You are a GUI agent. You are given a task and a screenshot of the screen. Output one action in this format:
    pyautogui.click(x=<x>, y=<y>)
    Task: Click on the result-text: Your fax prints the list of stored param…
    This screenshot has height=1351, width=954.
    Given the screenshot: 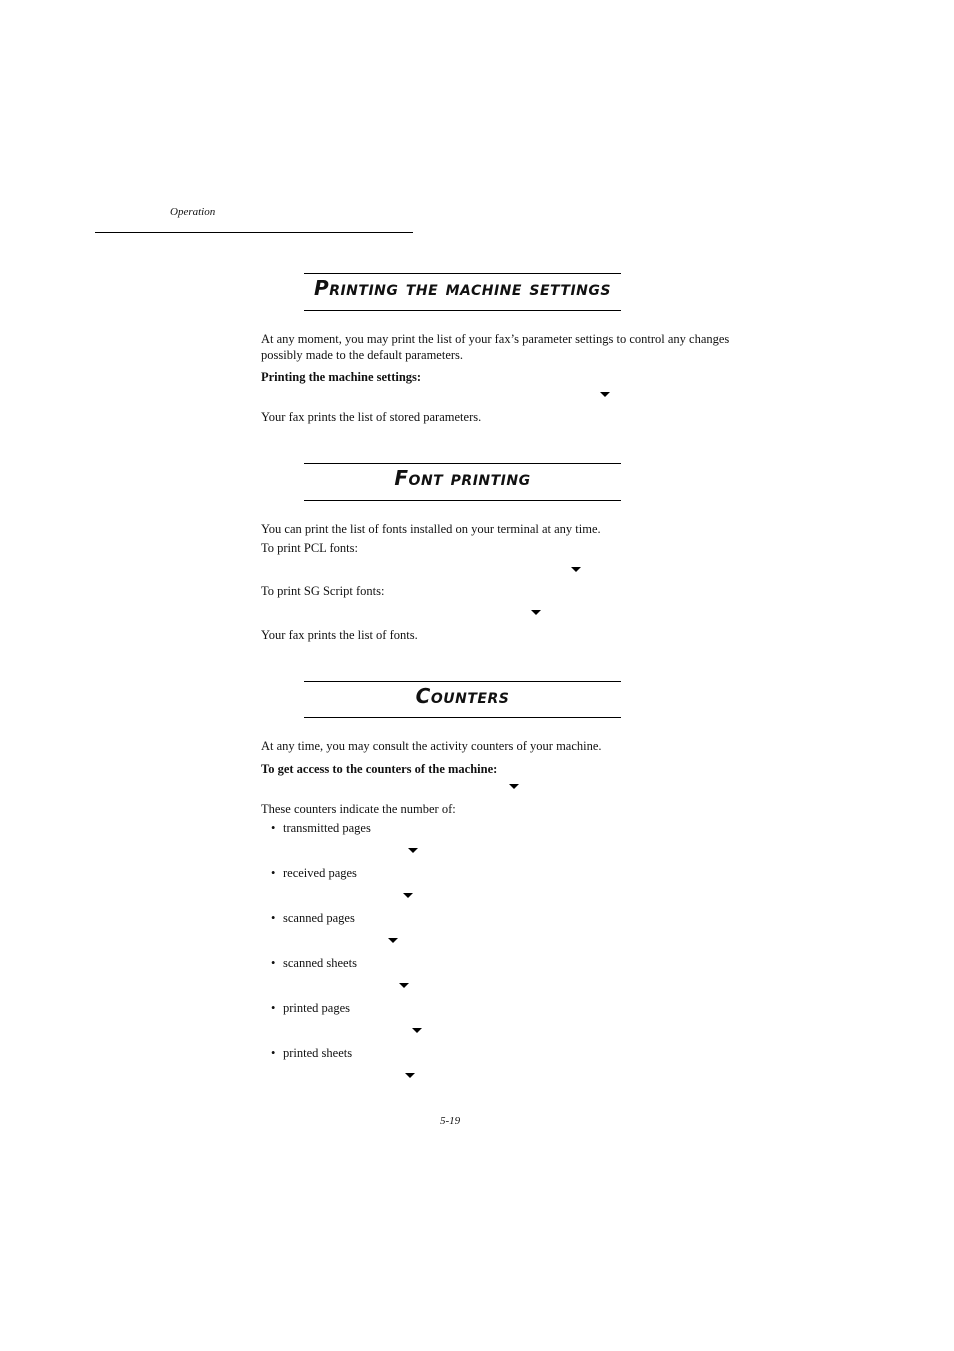 What is the action you would take?
    pyautogui.click(x=371, y=417)
    